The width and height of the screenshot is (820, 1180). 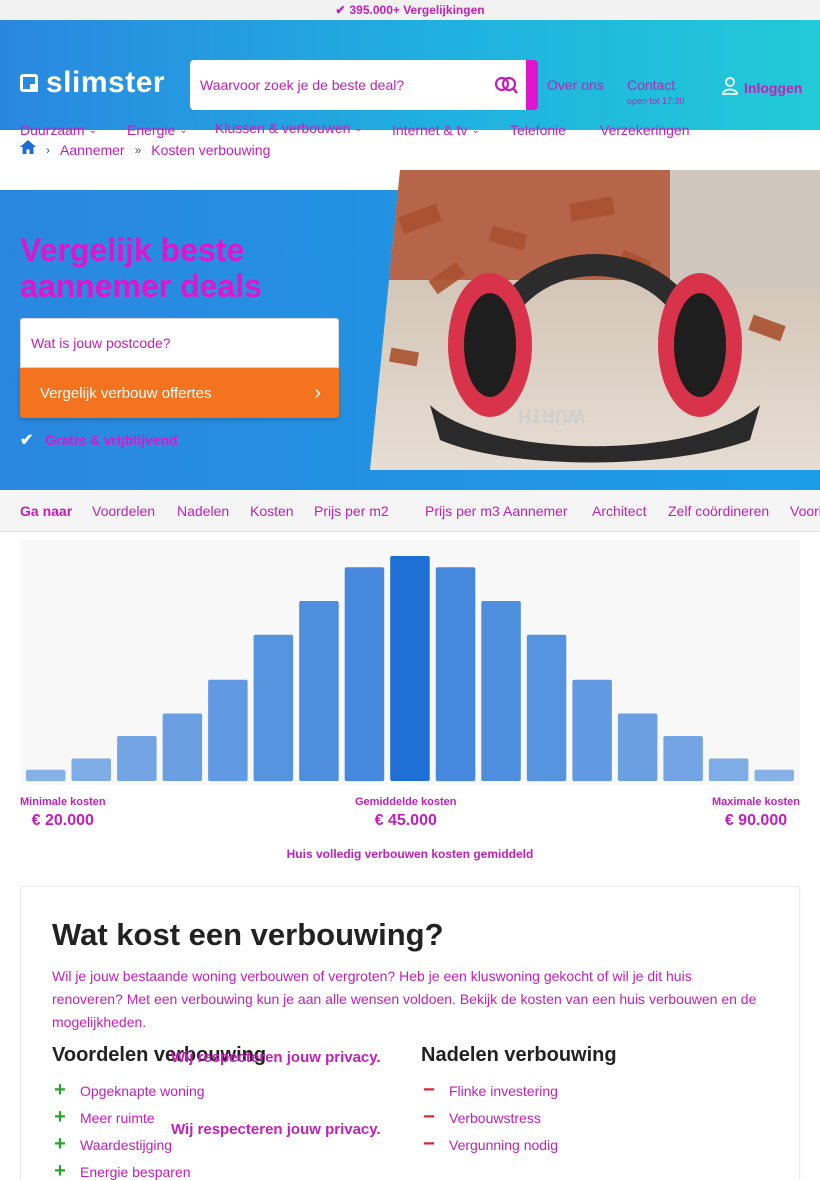 What do you see at coordinates (135, 1171) in the screenshot?
I see `pro-text: Energie besparen` at bounding box center [135, 1171].